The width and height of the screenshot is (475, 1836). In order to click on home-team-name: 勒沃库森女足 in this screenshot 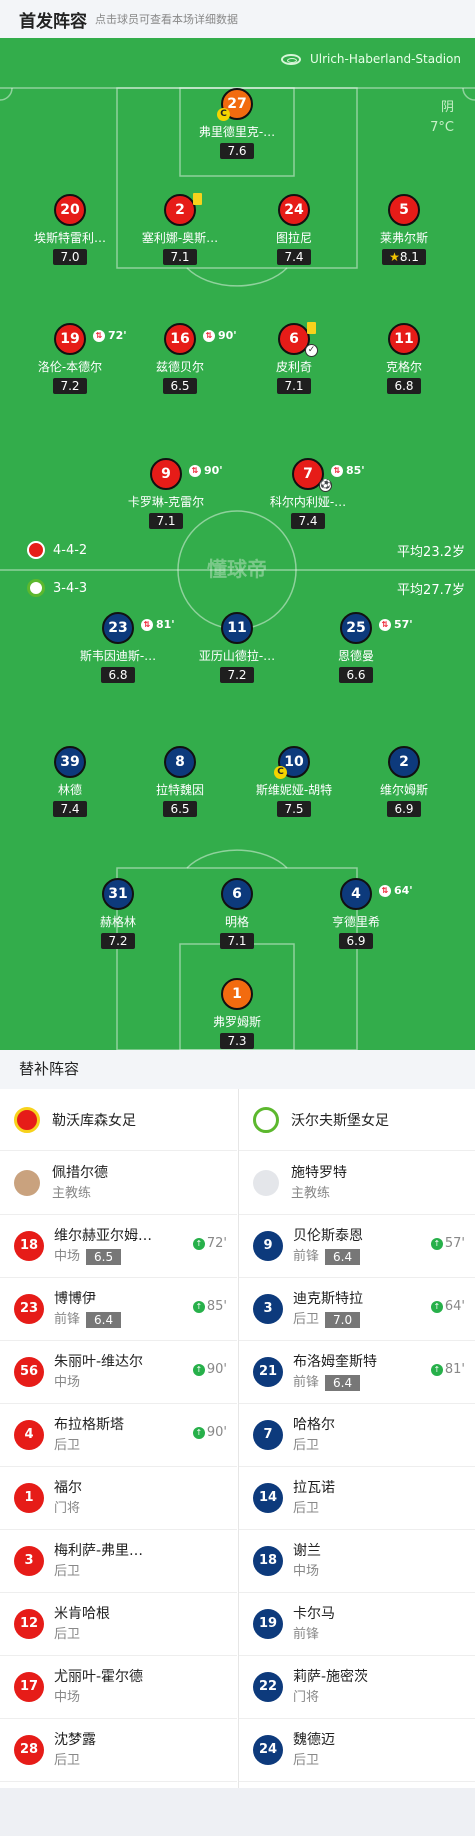, I will do `click(94, 1120)`.